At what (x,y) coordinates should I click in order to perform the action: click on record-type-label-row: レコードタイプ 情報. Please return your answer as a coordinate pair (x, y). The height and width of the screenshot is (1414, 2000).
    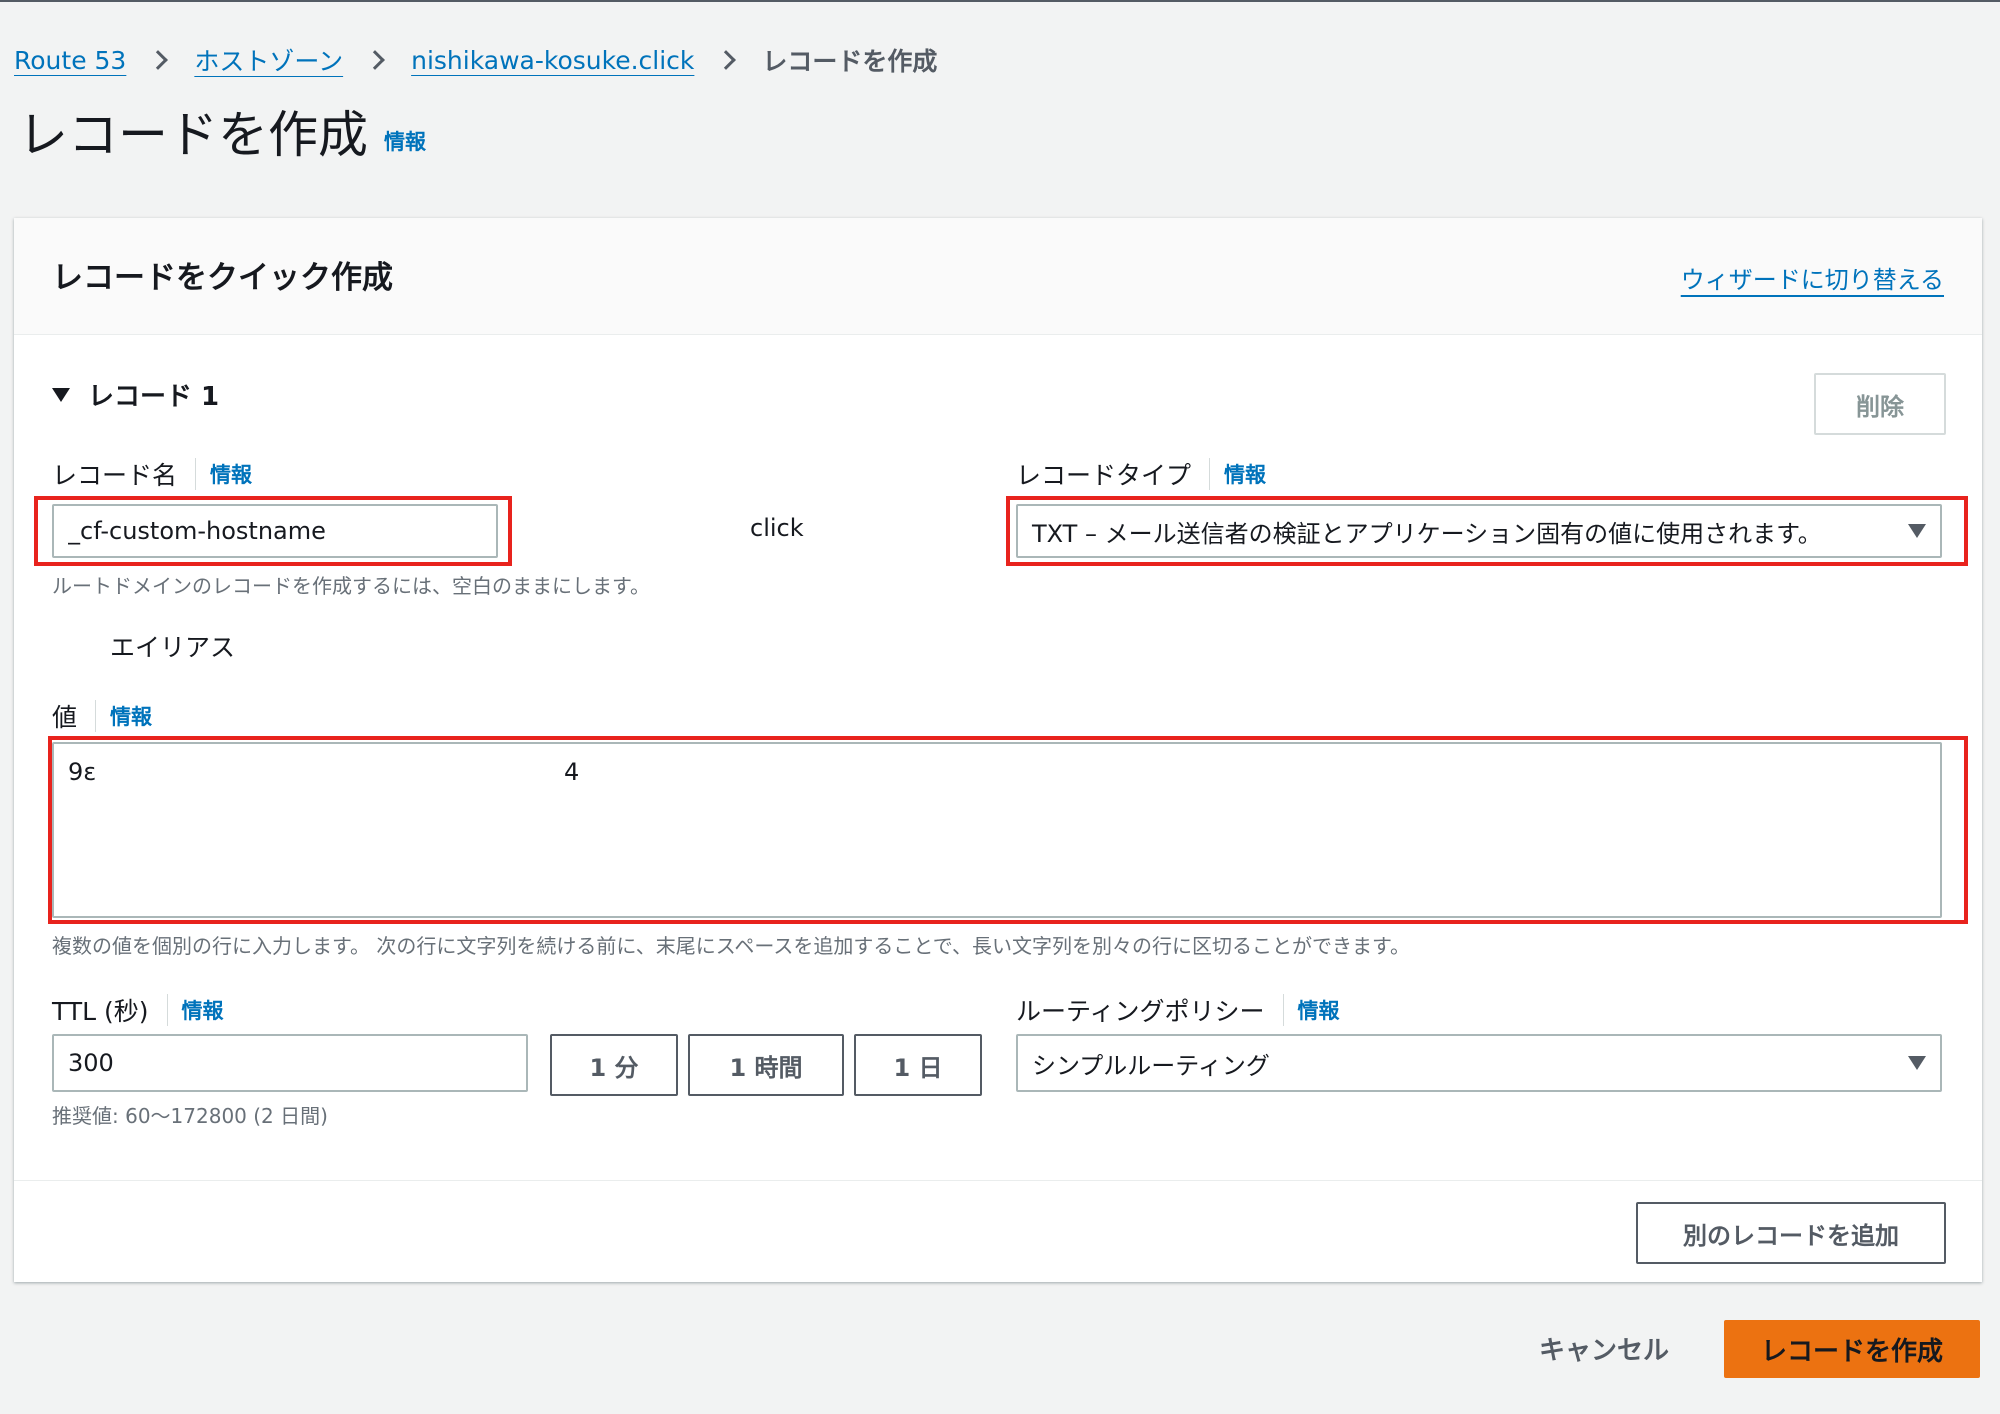
    Looking at the image, I should click on (1141, 474).